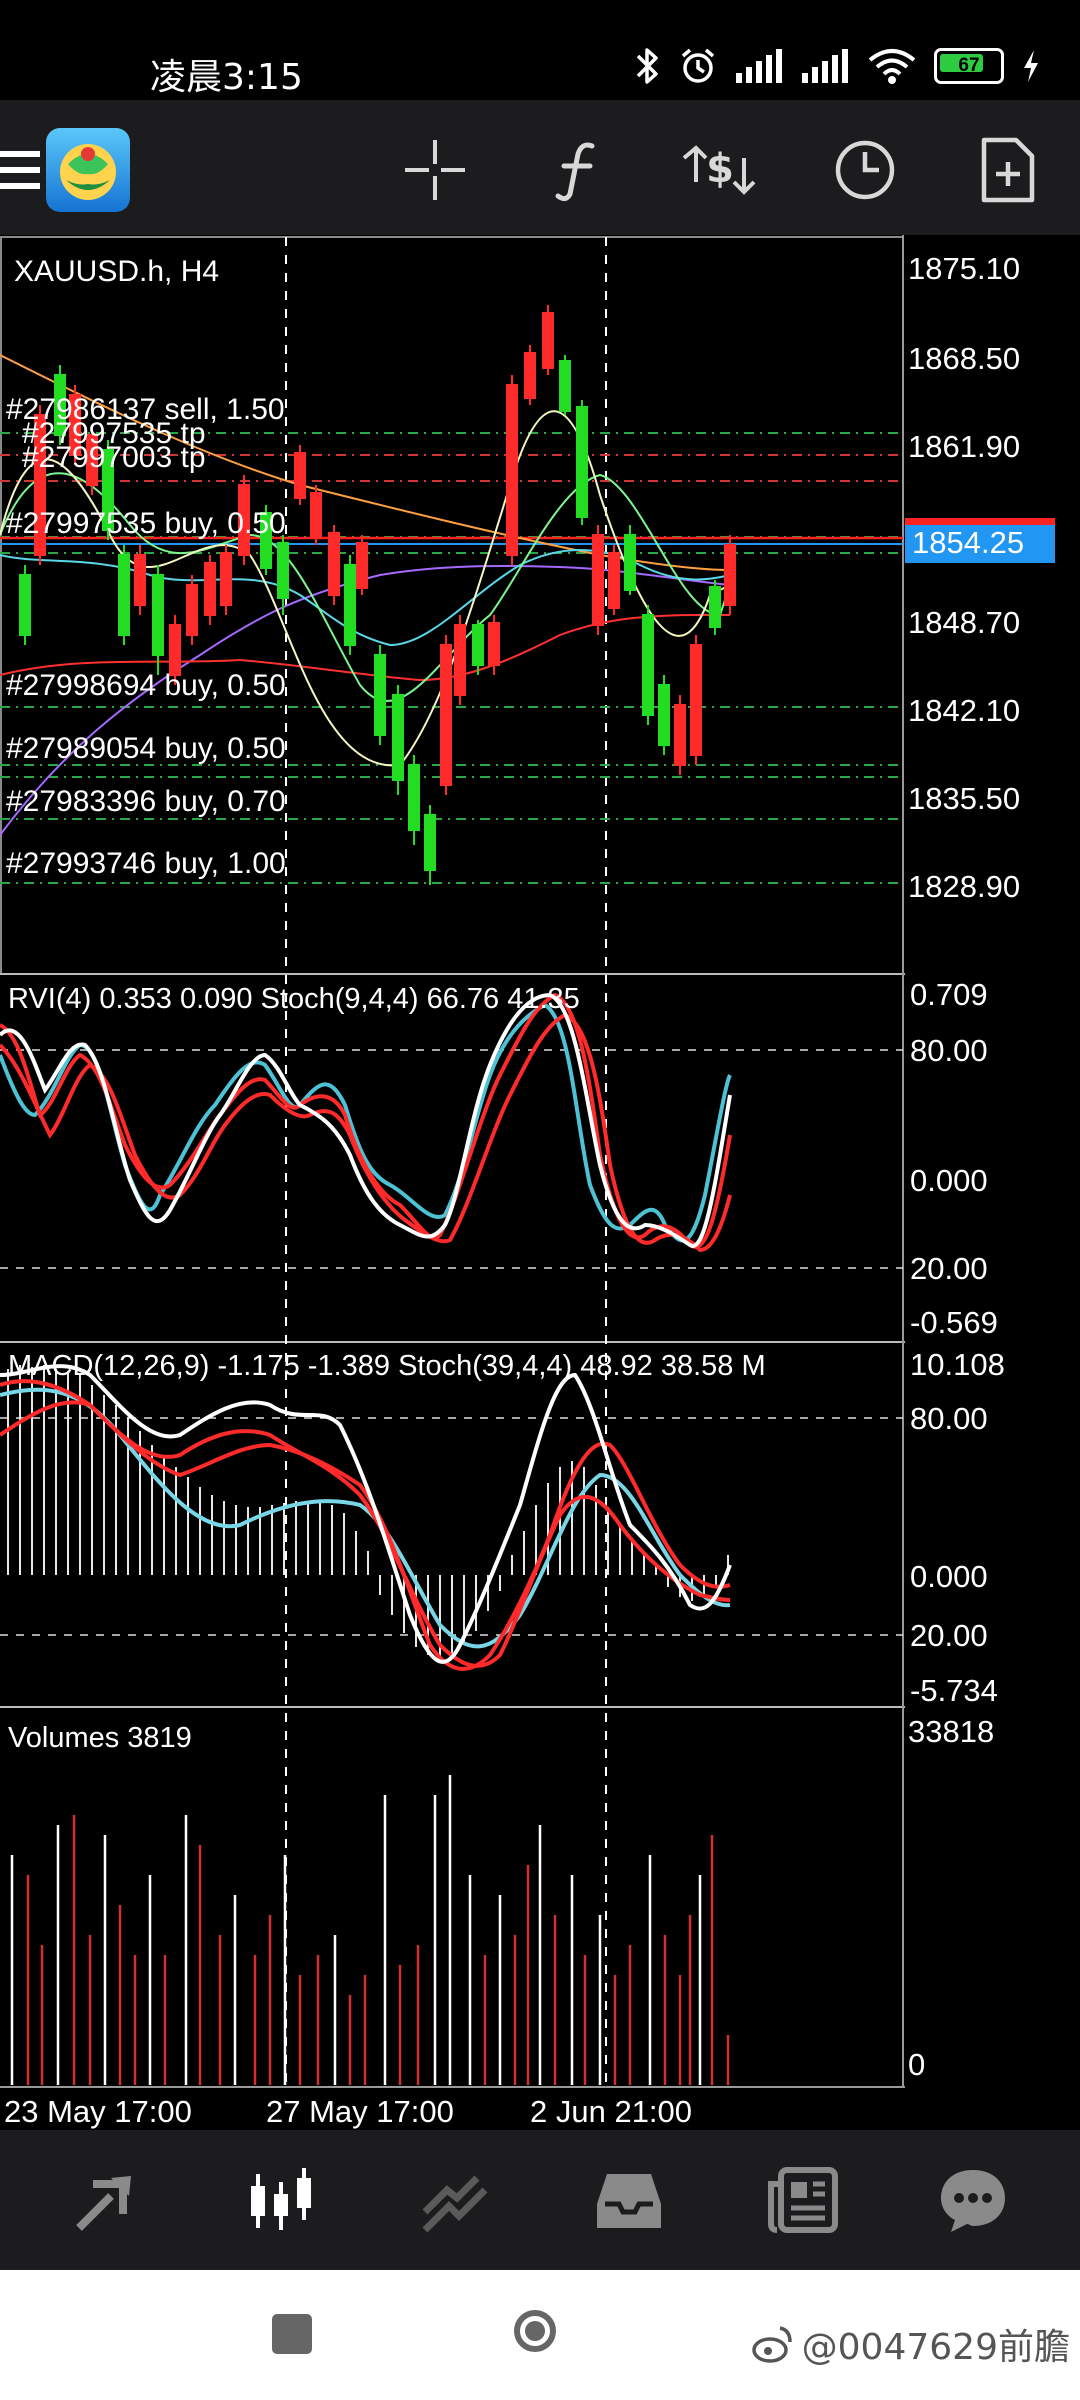 This screenshot has height=2400, width=1080. Describe the element at coordinates (1031, 66) in the screenshot. I see `charging-icon` at that location.